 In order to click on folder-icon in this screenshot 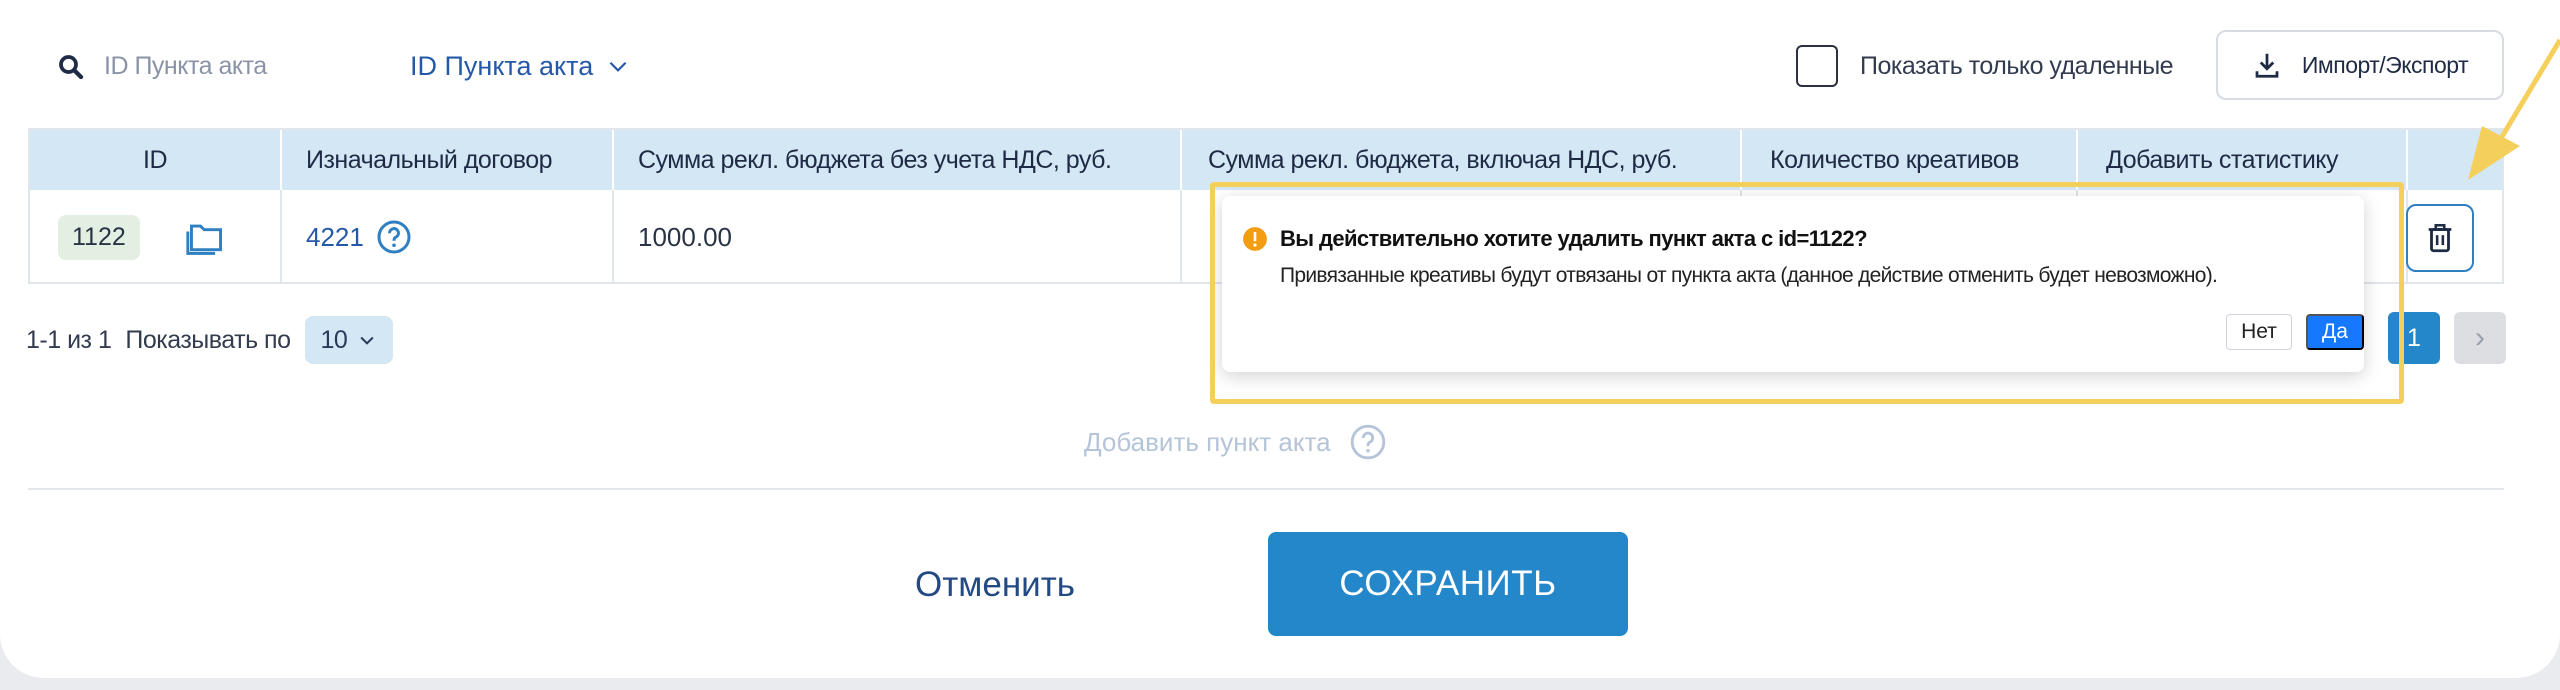, I will do `click(206, 237)`.